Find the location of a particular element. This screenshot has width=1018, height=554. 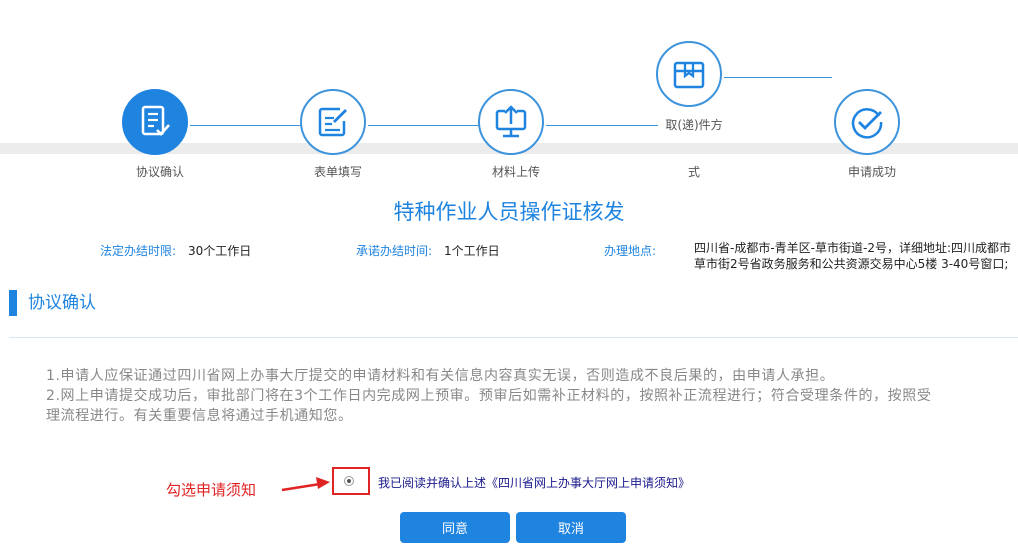

step-label: 表单填写 is located at coordinates (337, 172).